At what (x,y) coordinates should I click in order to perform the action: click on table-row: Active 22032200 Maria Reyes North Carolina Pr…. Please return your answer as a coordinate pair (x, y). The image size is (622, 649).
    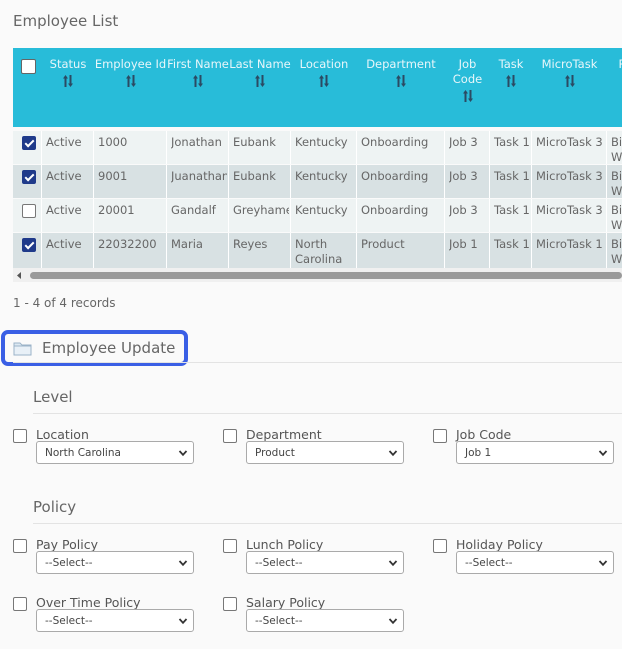
    Looking at the image, I should click on (317, 250).